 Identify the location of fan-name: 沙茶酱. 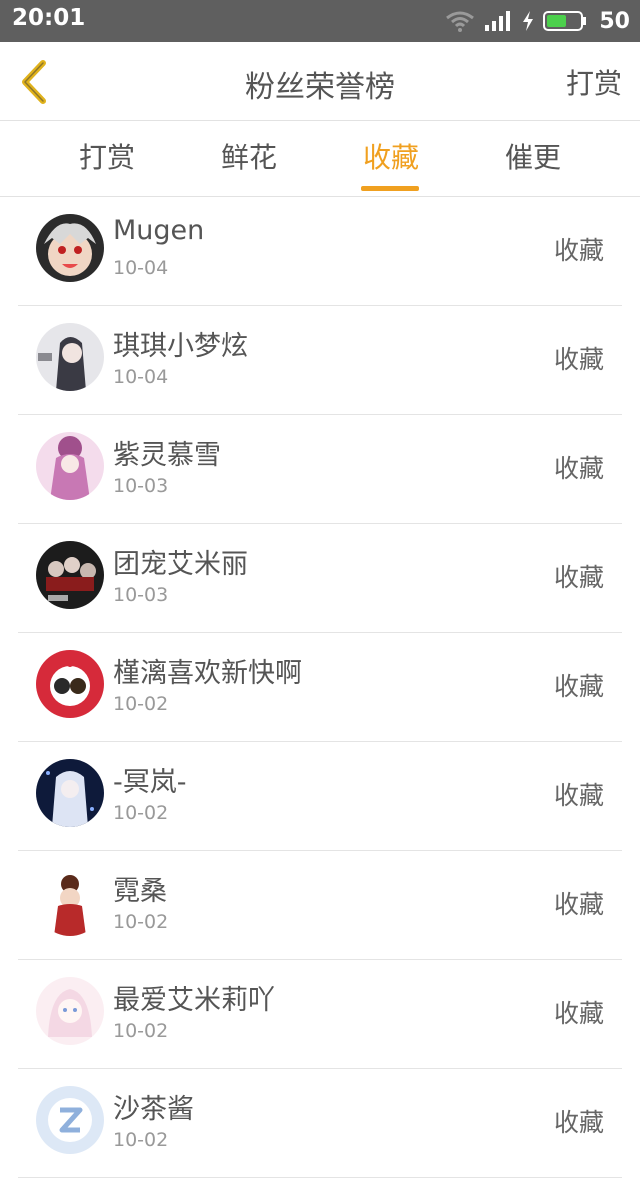
(153, 1109).